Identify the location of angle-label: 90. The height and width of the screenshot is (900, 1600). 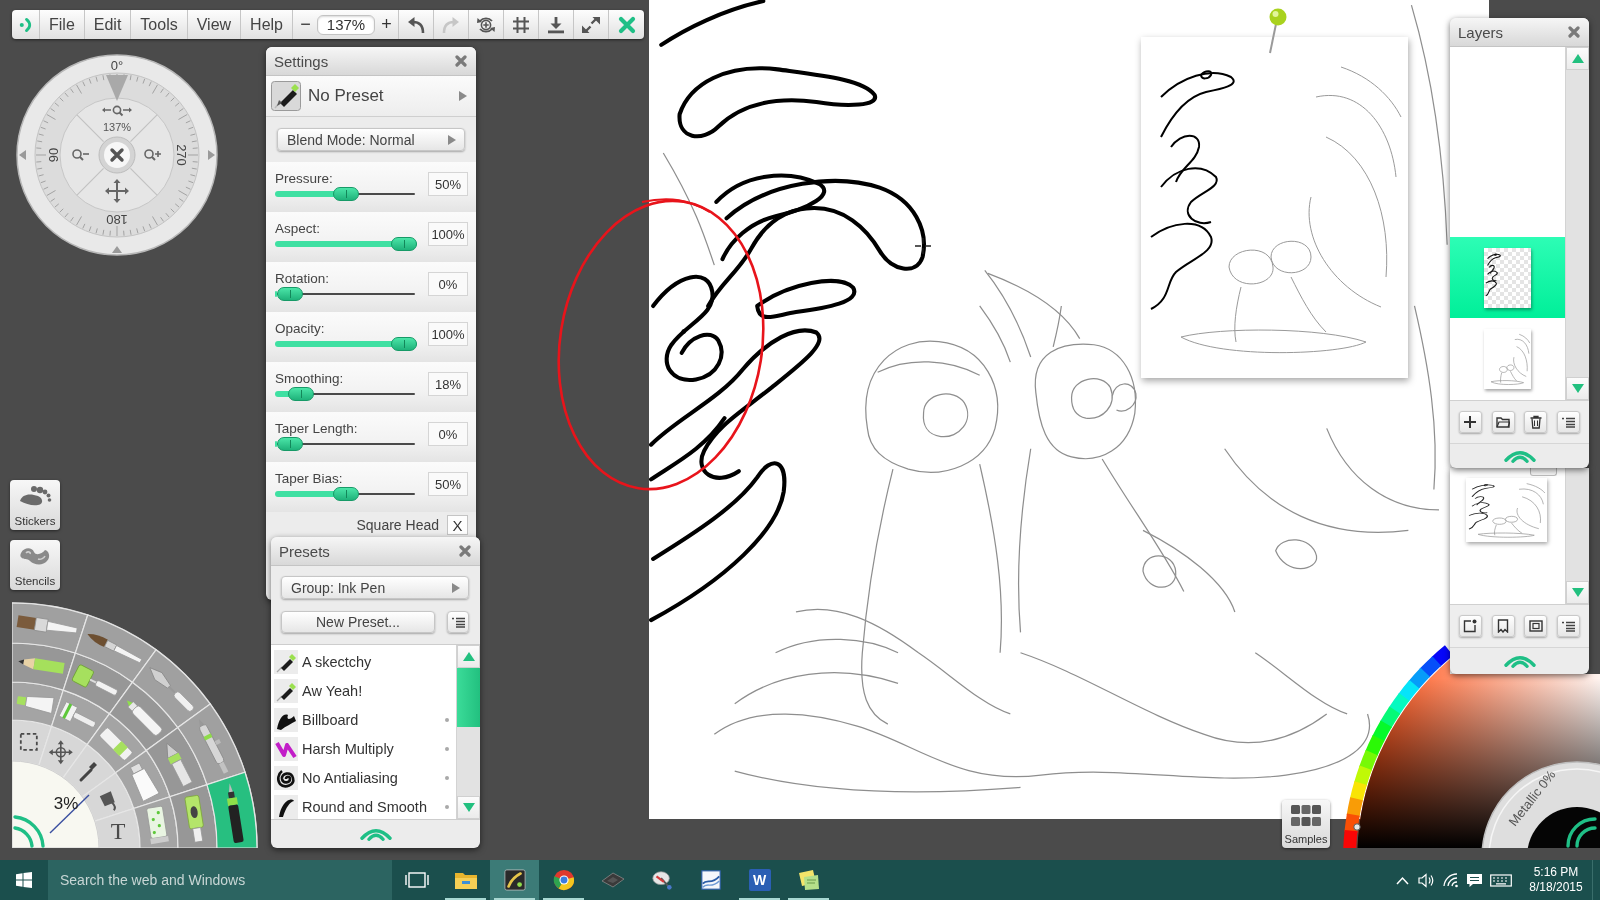
(53, 155).